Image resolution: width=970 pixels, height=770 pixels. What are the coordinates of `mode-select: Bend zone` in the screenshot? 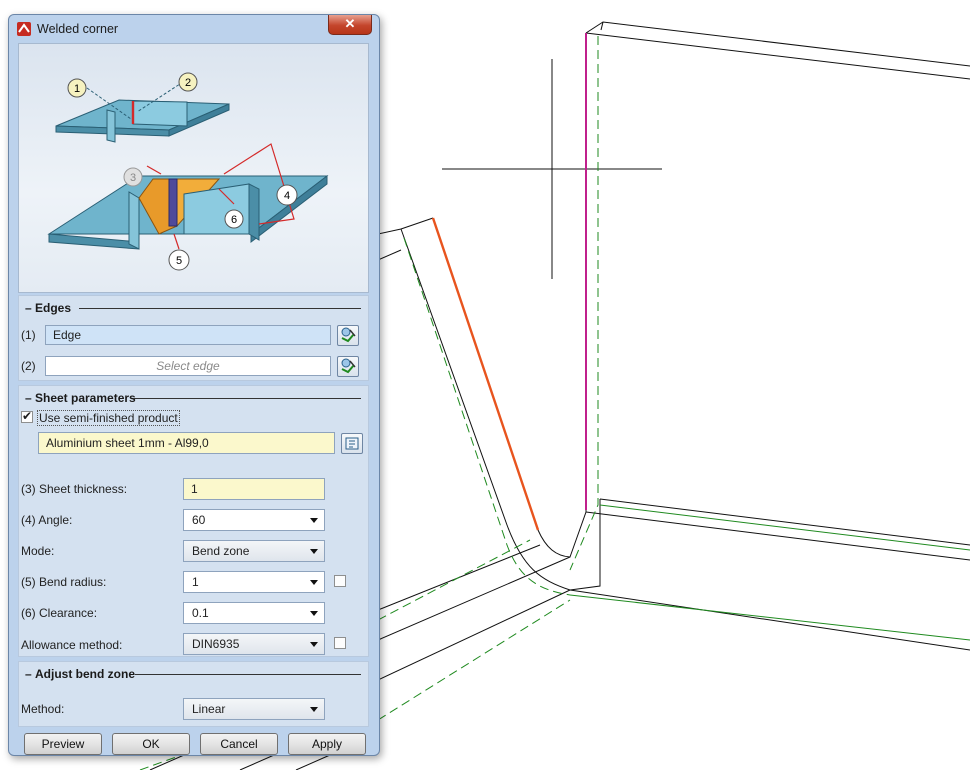 It's located at (254, 551).